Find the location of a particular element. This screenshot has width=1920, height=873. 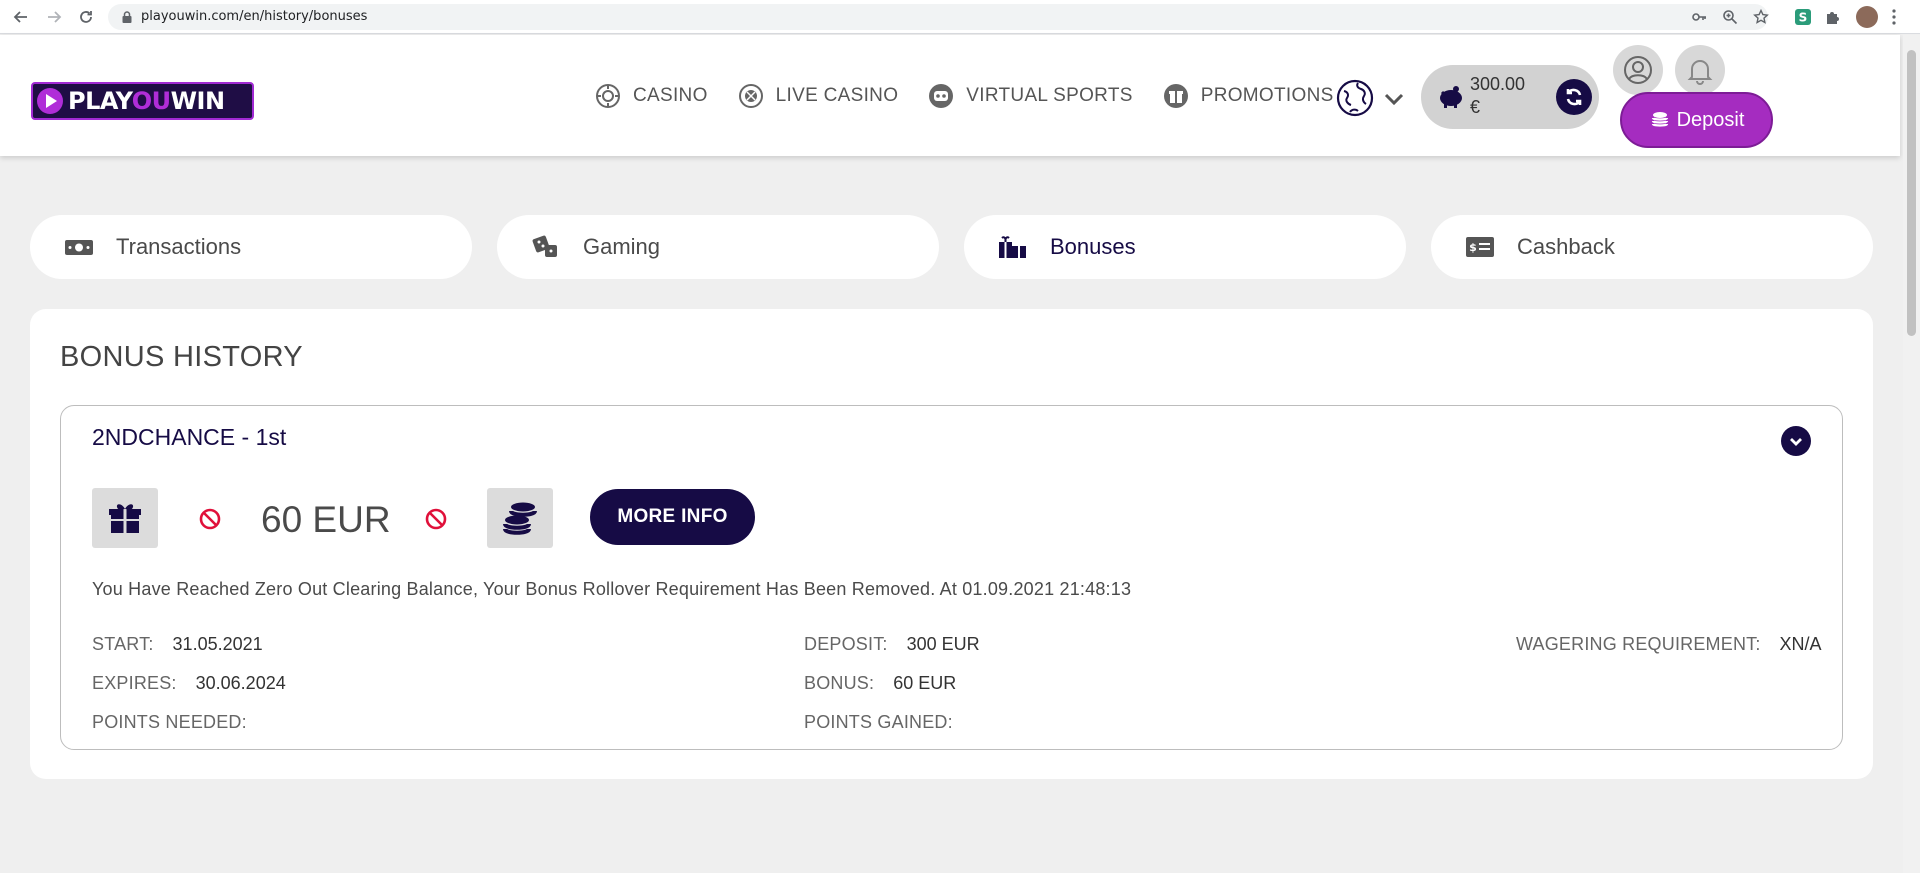

forward-button is located at coordinates (54, 17).